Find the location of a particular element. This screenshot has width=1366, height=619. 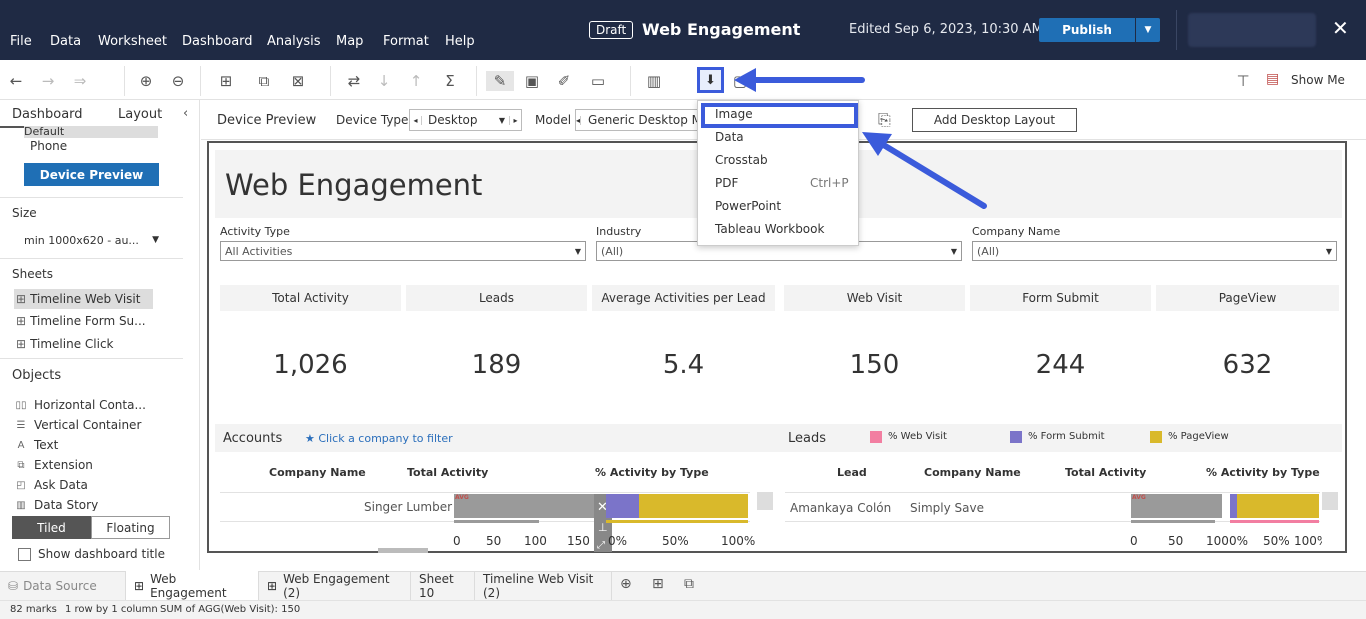

kpi-value-form-submit: 244 is located at coordinates (1060, 365).